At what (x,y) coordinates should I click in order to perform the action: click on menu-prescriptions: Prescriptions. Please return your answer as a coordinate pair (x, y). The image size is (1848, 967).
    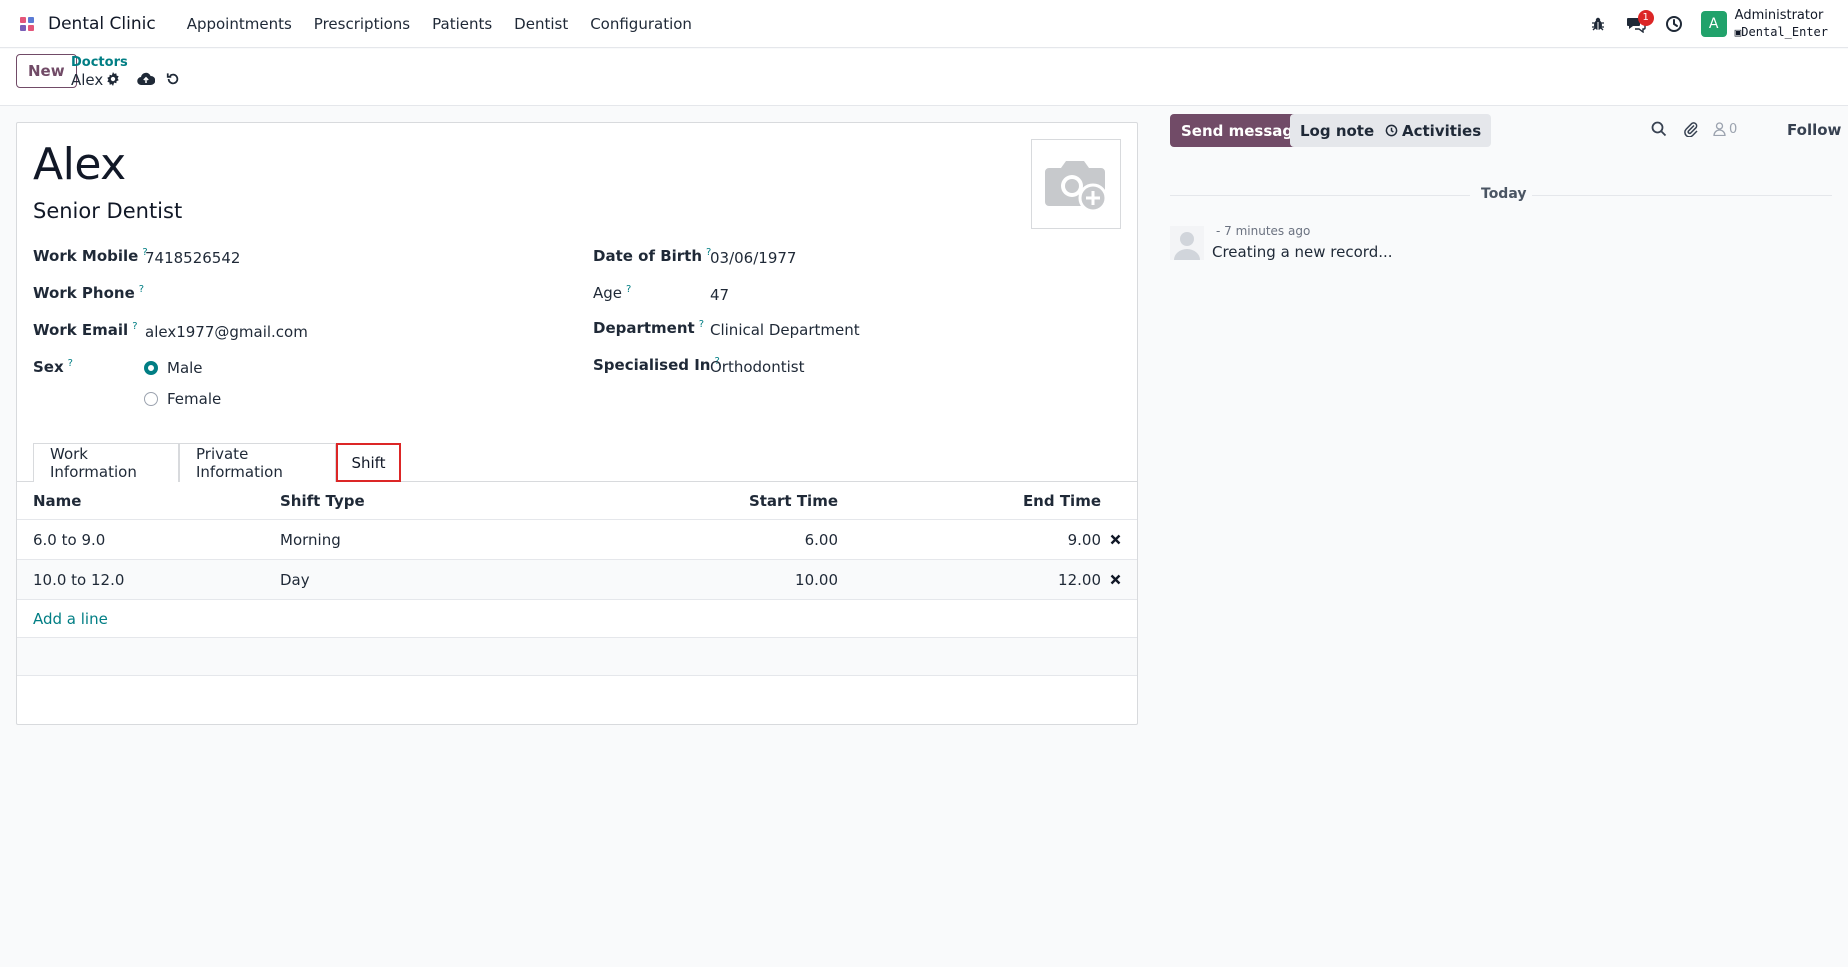
    Looking at the image, I should click on (362, 24).